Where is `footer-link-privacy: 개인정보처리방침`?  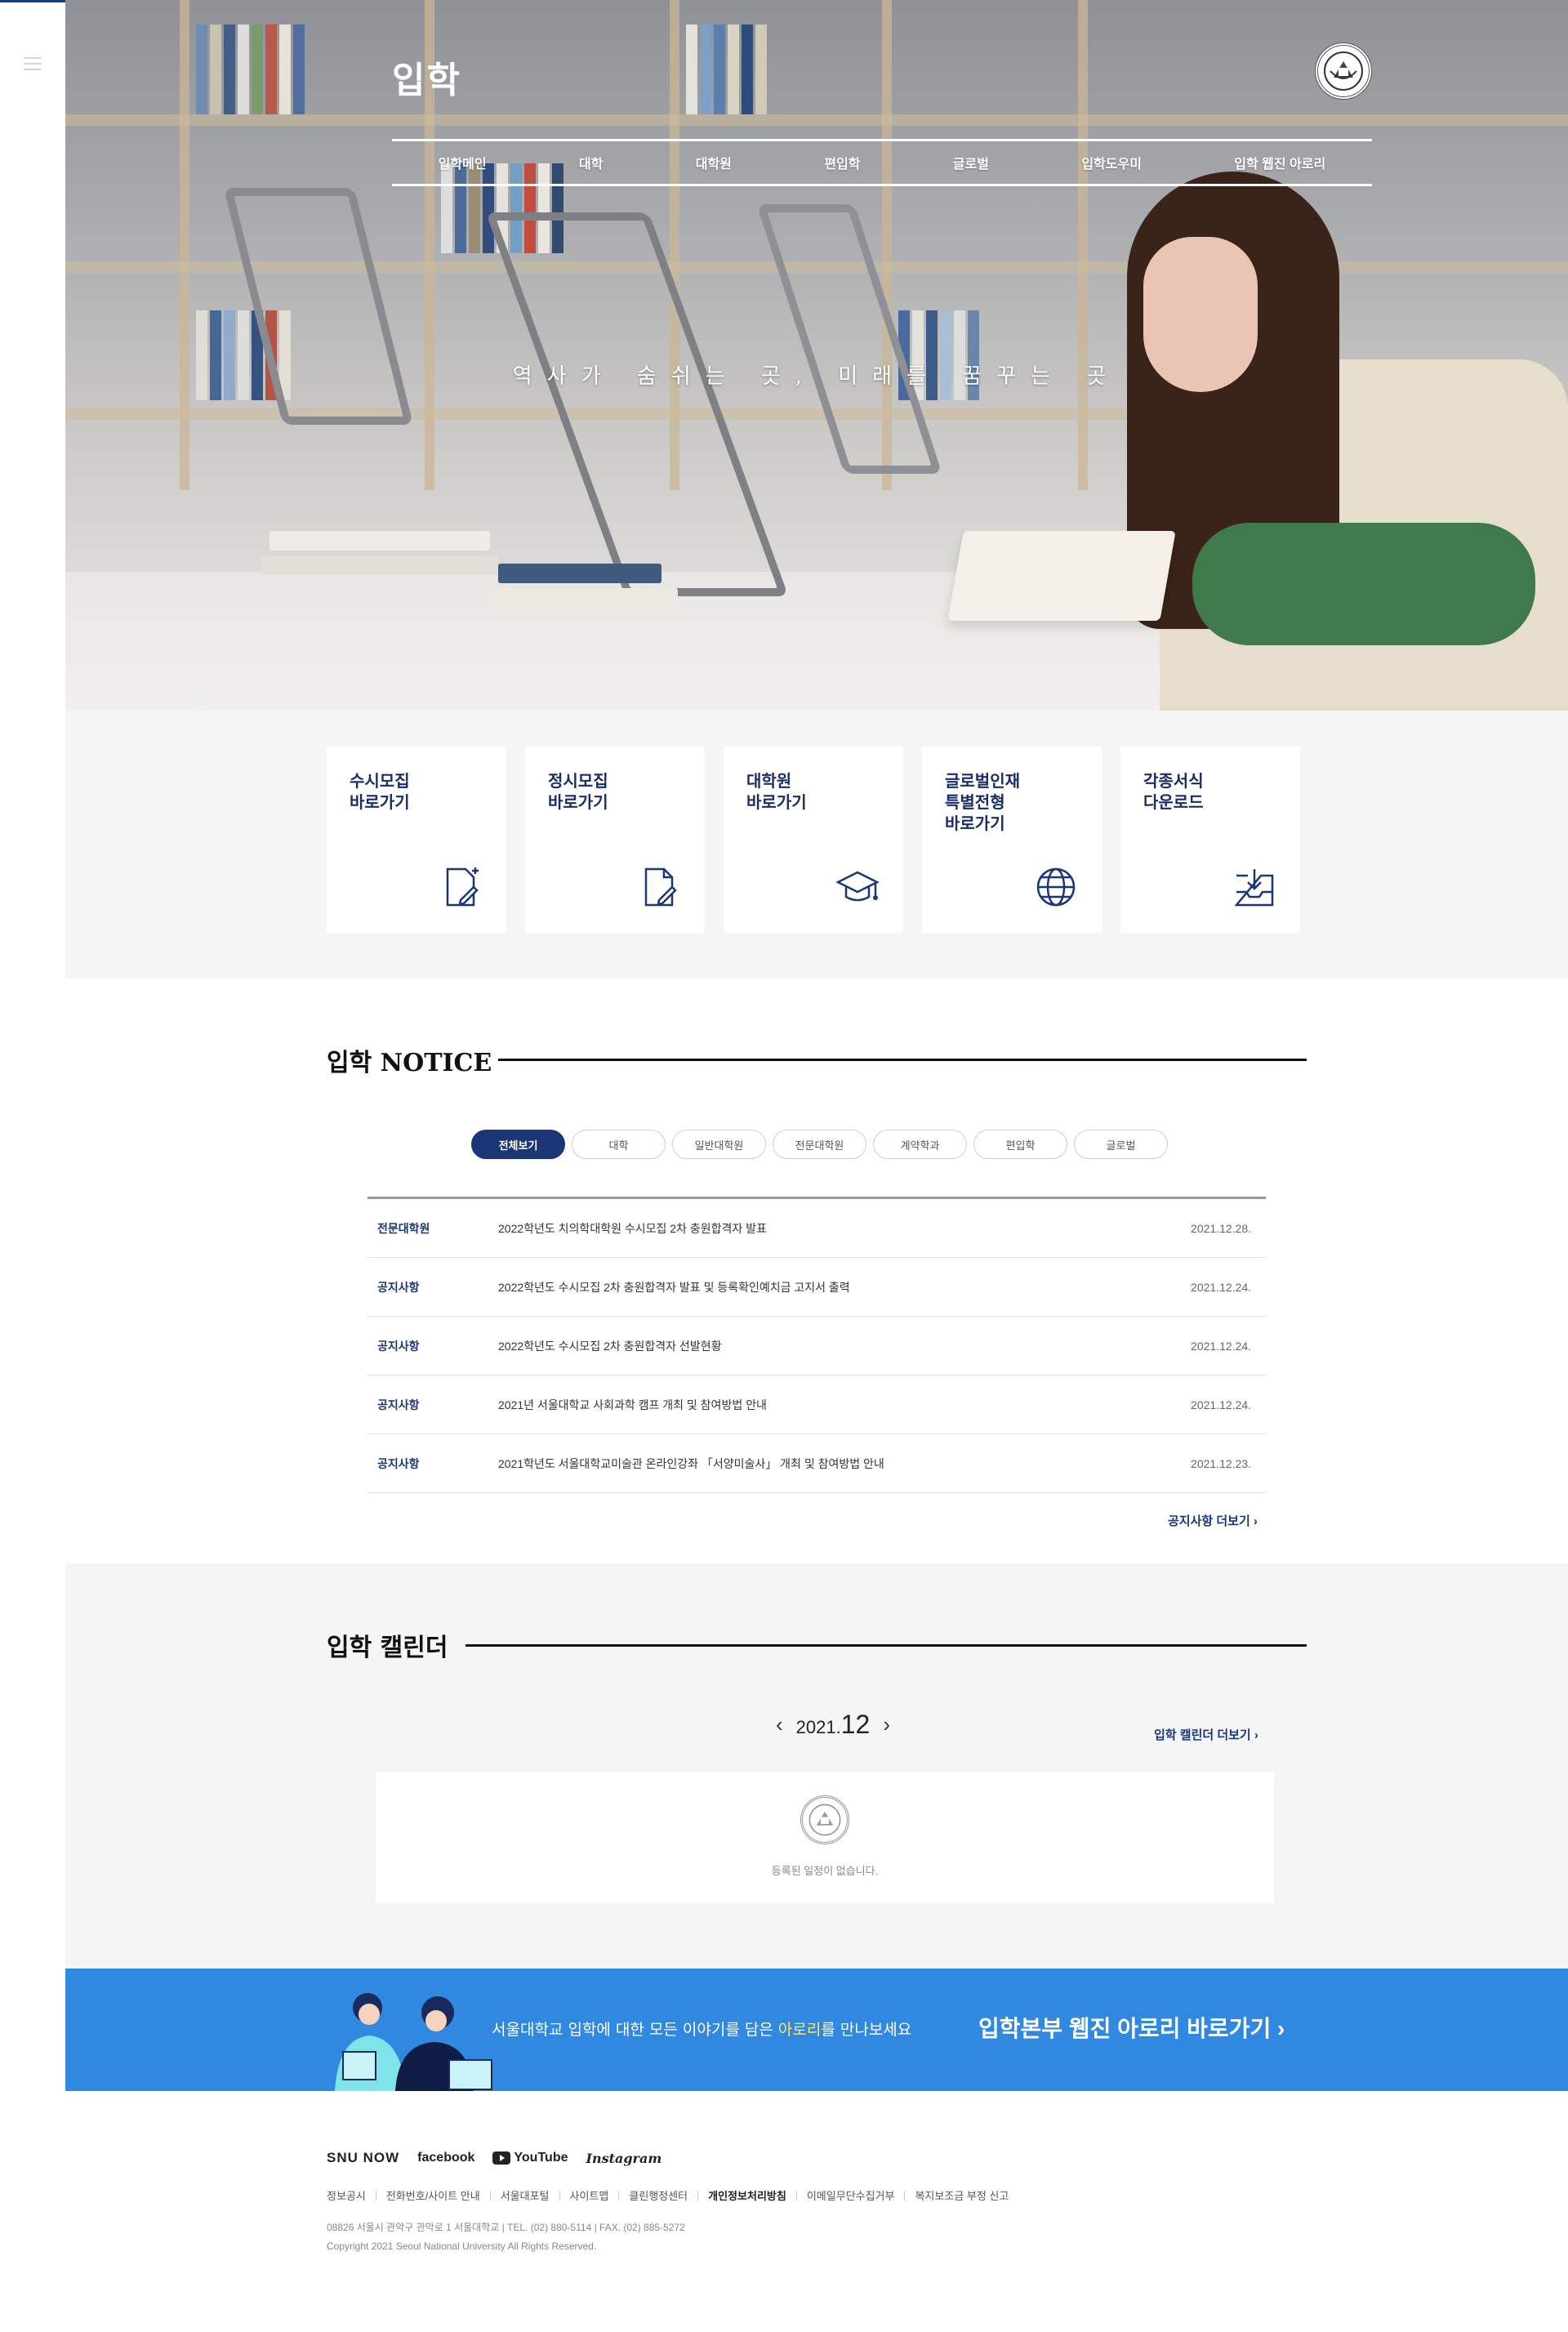
footer-link-privacy: 개인정보처리방침 is located at coordinates (747, 2195).